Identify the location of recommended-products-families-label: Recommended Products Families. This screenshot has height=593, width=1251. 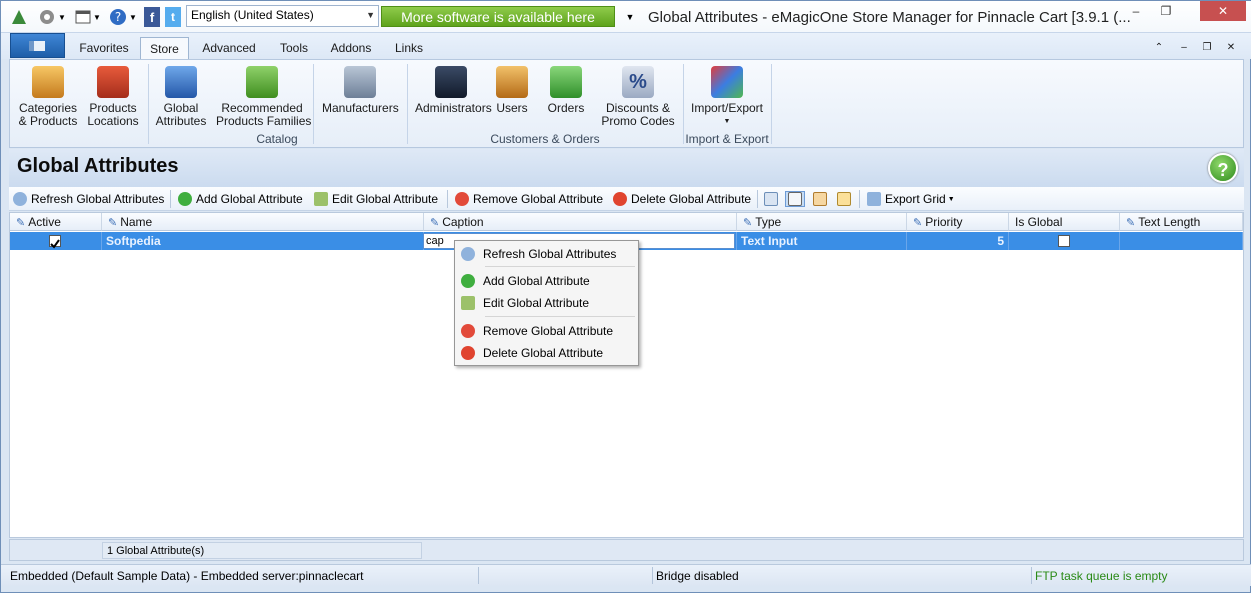
(264, 114).